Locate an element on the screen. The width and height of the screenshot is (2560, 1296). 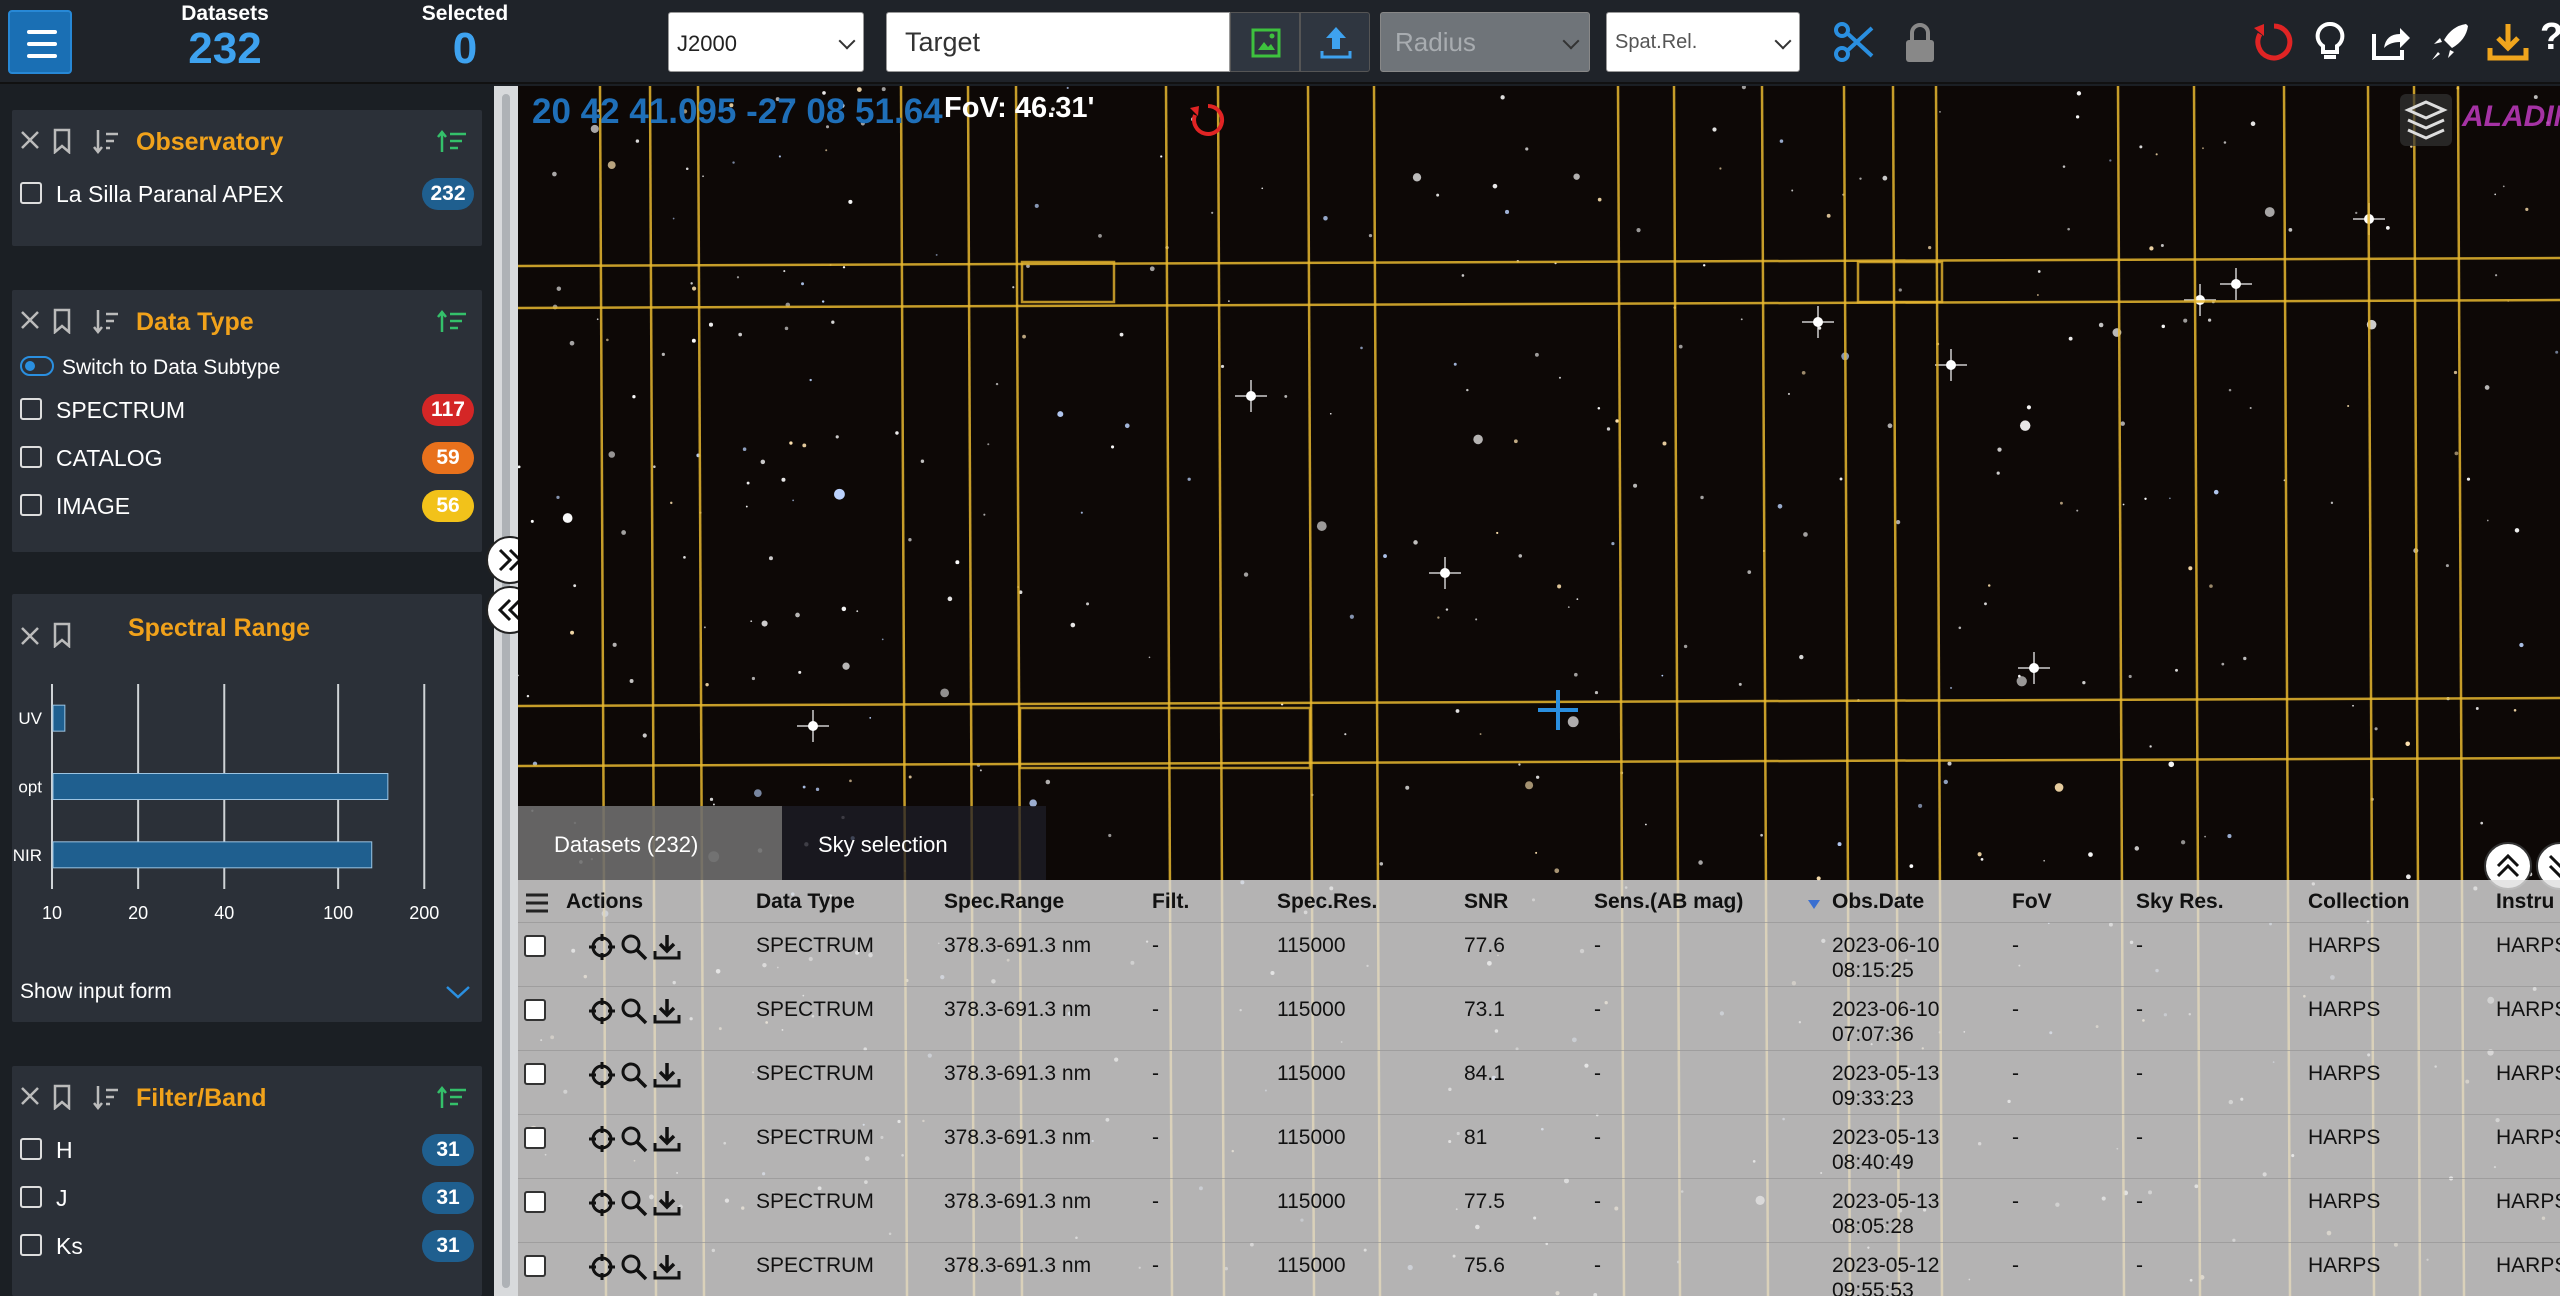
column-header-snr: SNR is located at coordinates (1486, 901).